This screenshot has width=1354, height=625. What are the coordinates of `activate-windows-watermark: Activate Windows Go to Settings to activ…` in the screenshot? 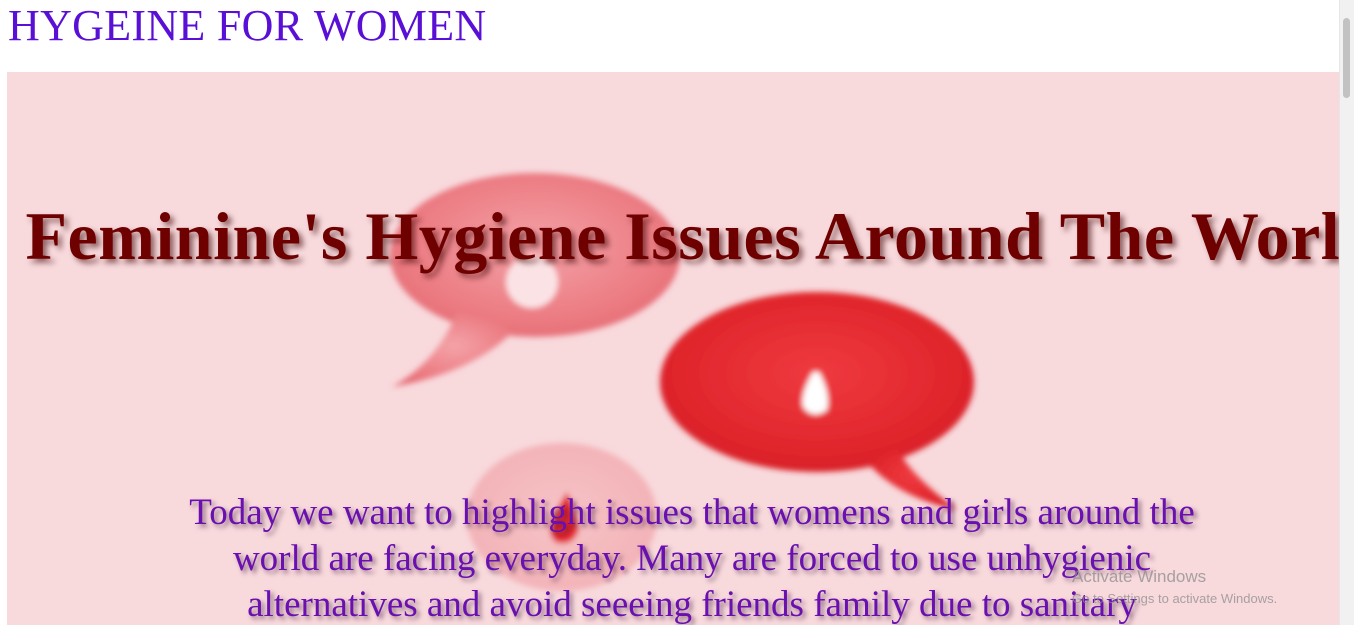 It's located at (1175, 586).